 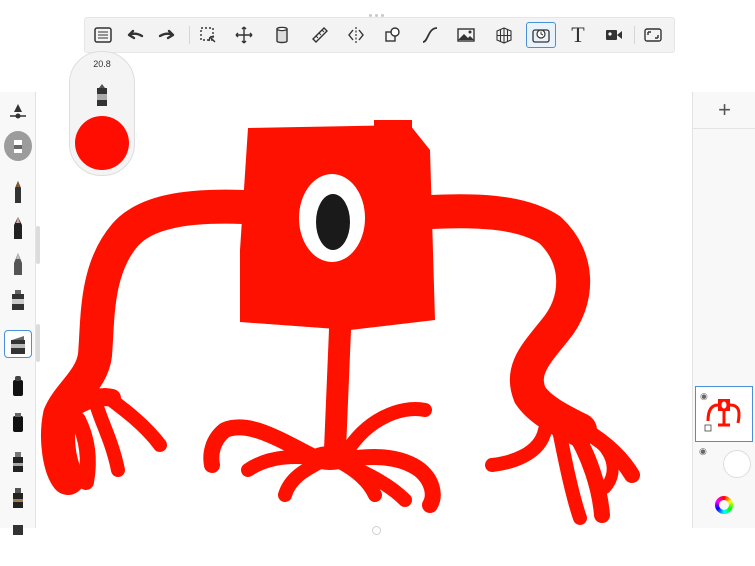 What do you see at coordinates (18, 300) in the screenshot?
I see `marker-icon` at bounding box center [18, 300].